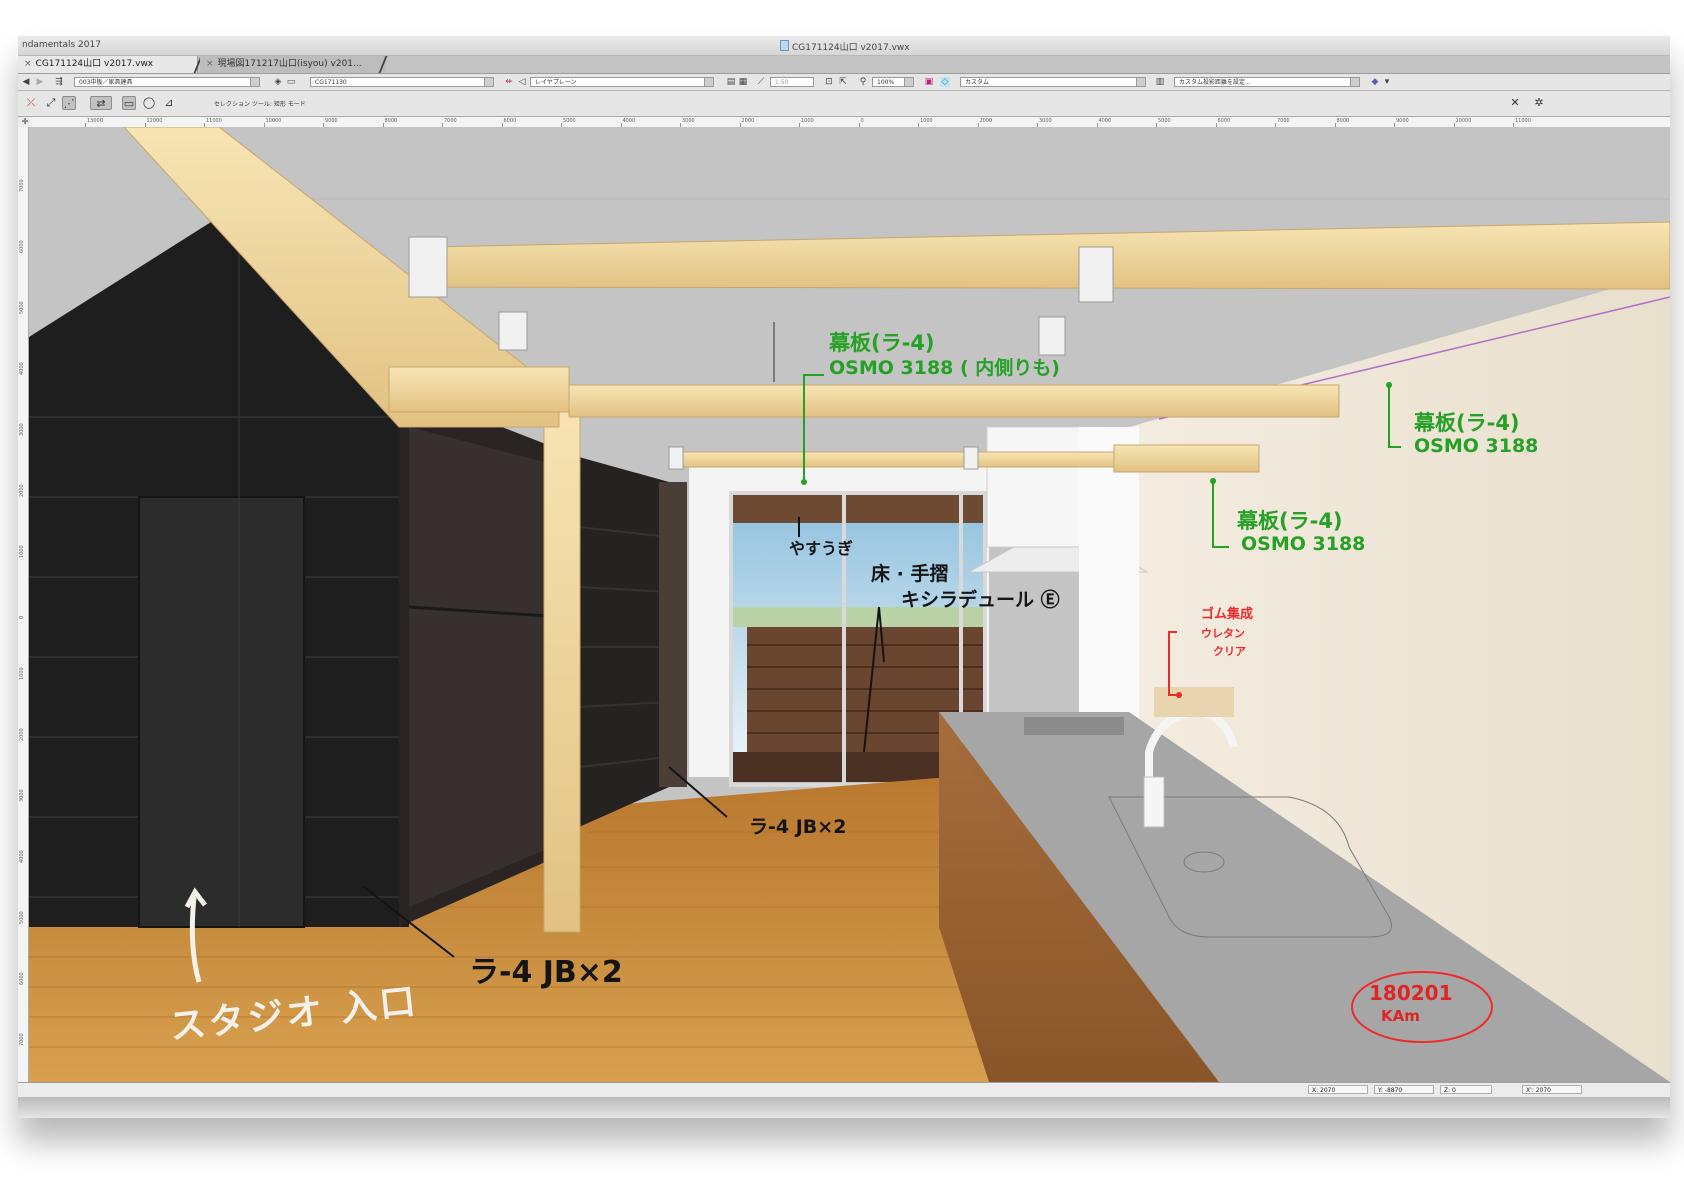  I want to click on crosshair-icon: ✛, so click(25, 122).